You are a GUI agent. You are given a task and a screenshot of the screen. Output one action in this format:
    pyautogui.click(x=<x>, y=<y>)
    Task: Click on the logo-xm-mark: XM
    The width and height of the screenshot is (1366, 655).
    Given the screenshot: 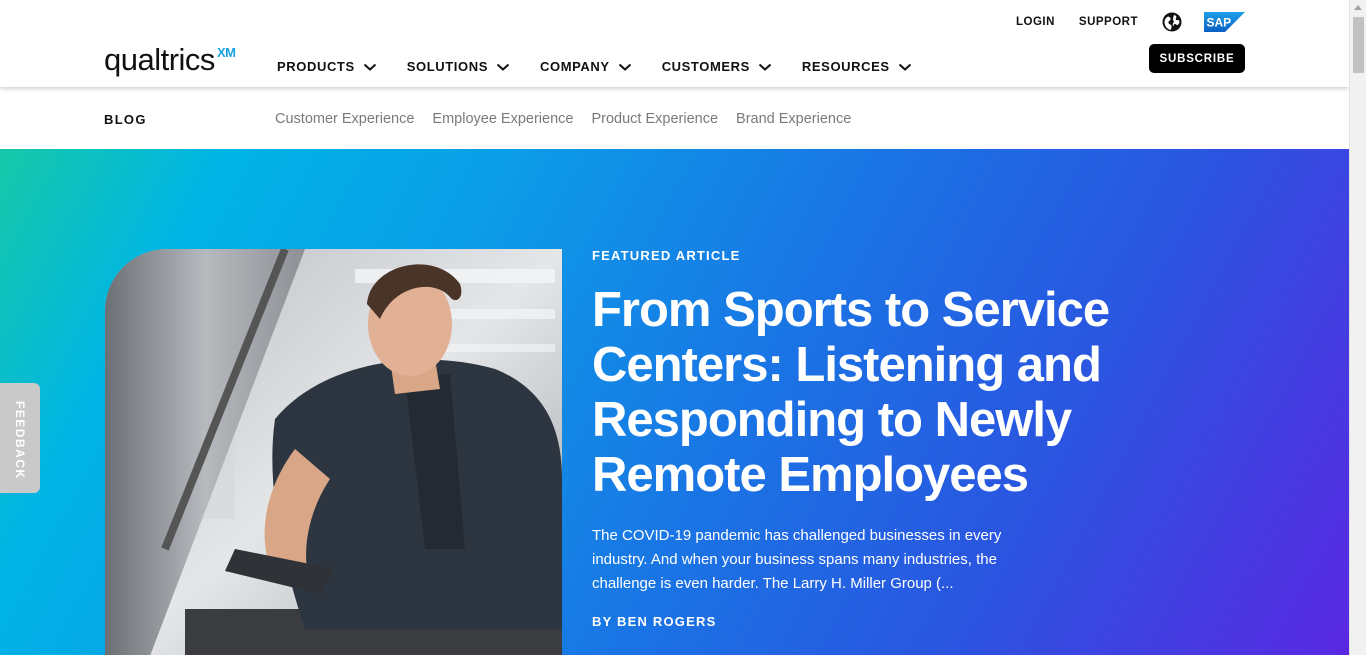 What is the action you would take?
    pyautogui.click(x=226, y=52)
    